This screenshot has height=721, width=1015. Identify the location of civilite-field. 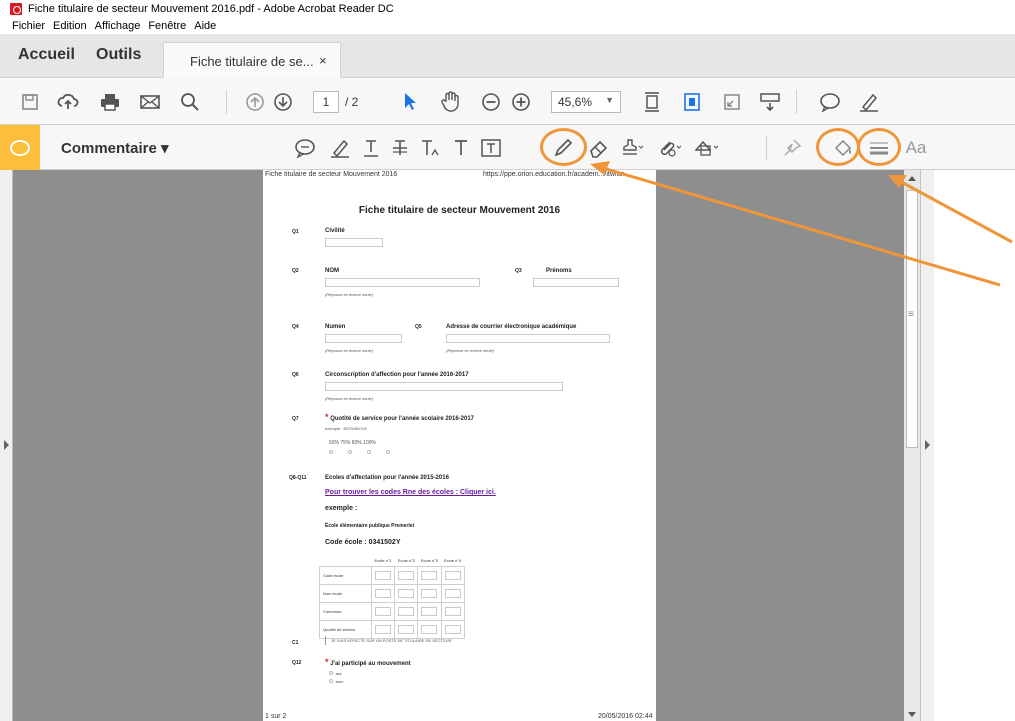
(354, 242).